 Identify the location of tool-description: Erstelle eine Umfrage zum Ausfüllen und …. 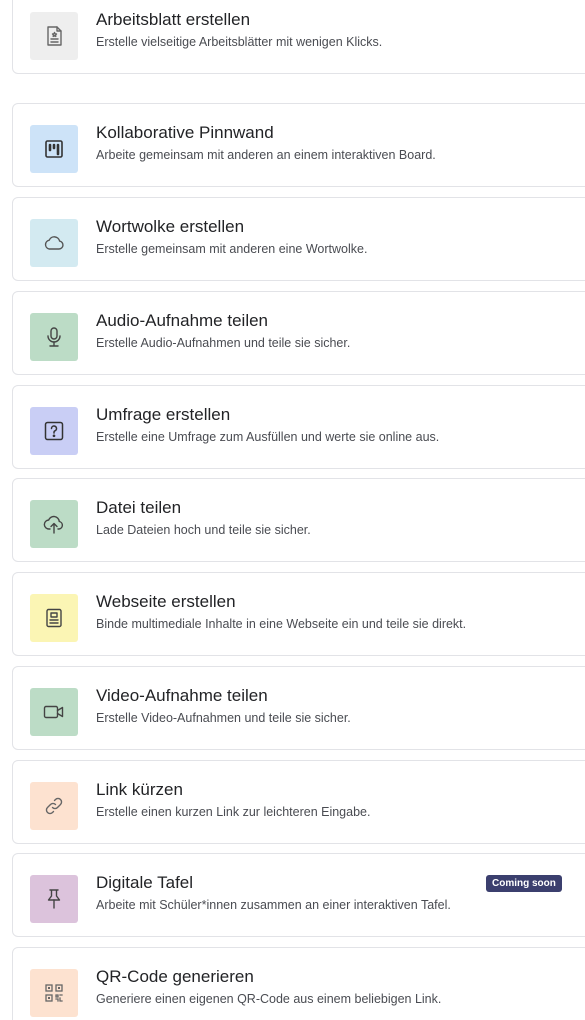
(268, 437).